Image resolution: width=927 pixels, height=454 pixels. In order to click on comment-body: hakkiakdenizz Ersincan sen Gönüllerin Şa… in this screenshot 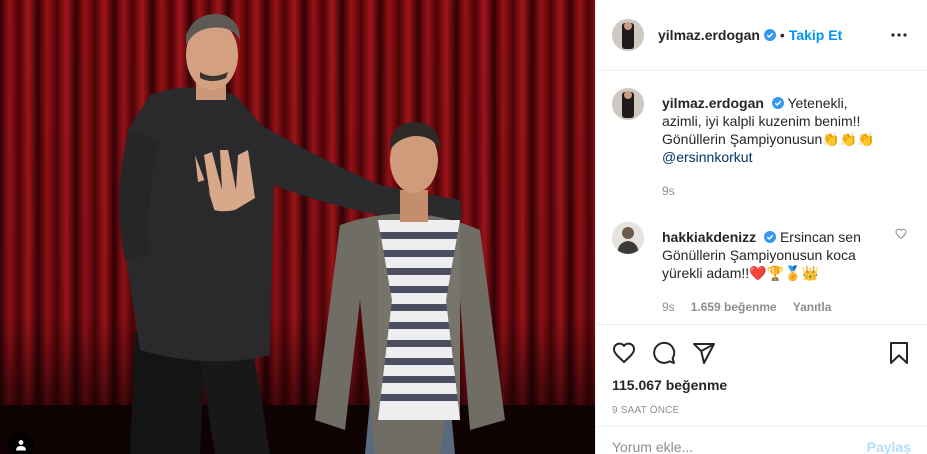, I will do `click(786, 269)`.